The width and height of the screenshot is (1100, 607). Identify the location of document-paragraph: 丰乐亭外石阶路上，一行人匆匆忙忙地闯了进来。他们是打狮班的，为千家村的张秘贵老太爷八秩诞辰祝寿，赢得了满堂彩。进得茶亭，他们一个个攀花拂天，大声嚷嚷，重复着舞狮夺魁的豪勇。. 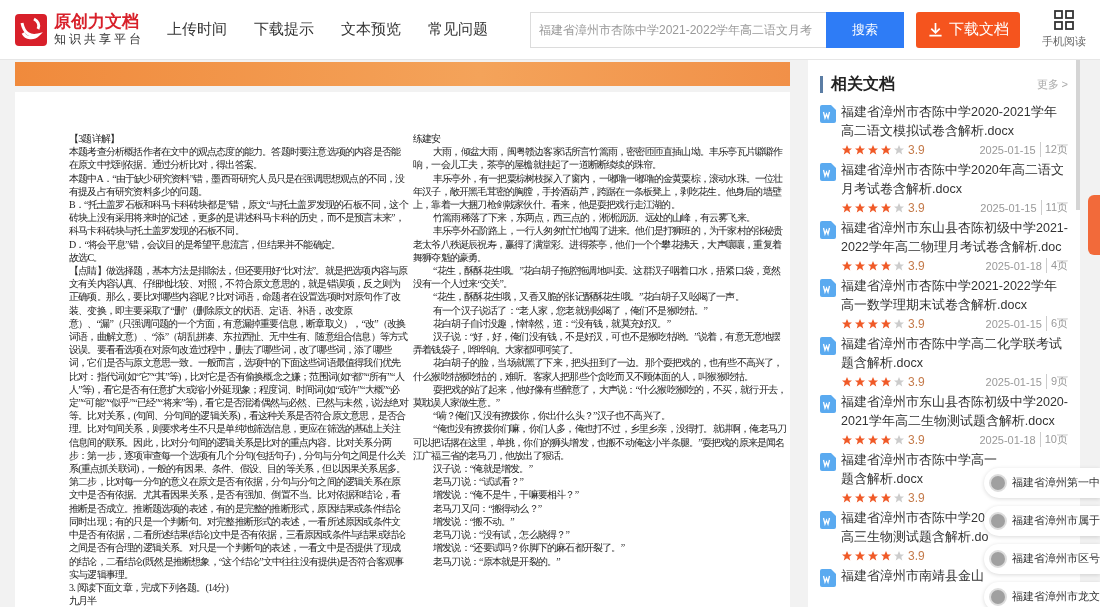
(598, 244).